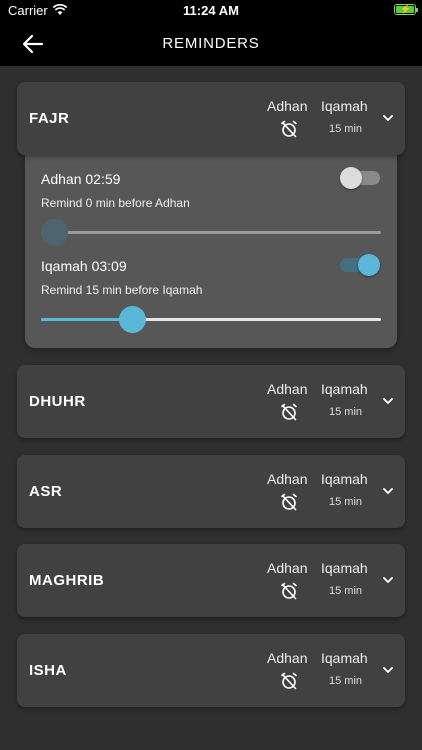  Describe the element at coordinates (67, 580) in the screenshot. I see `prayer-name: MAGHRIB` at that location.